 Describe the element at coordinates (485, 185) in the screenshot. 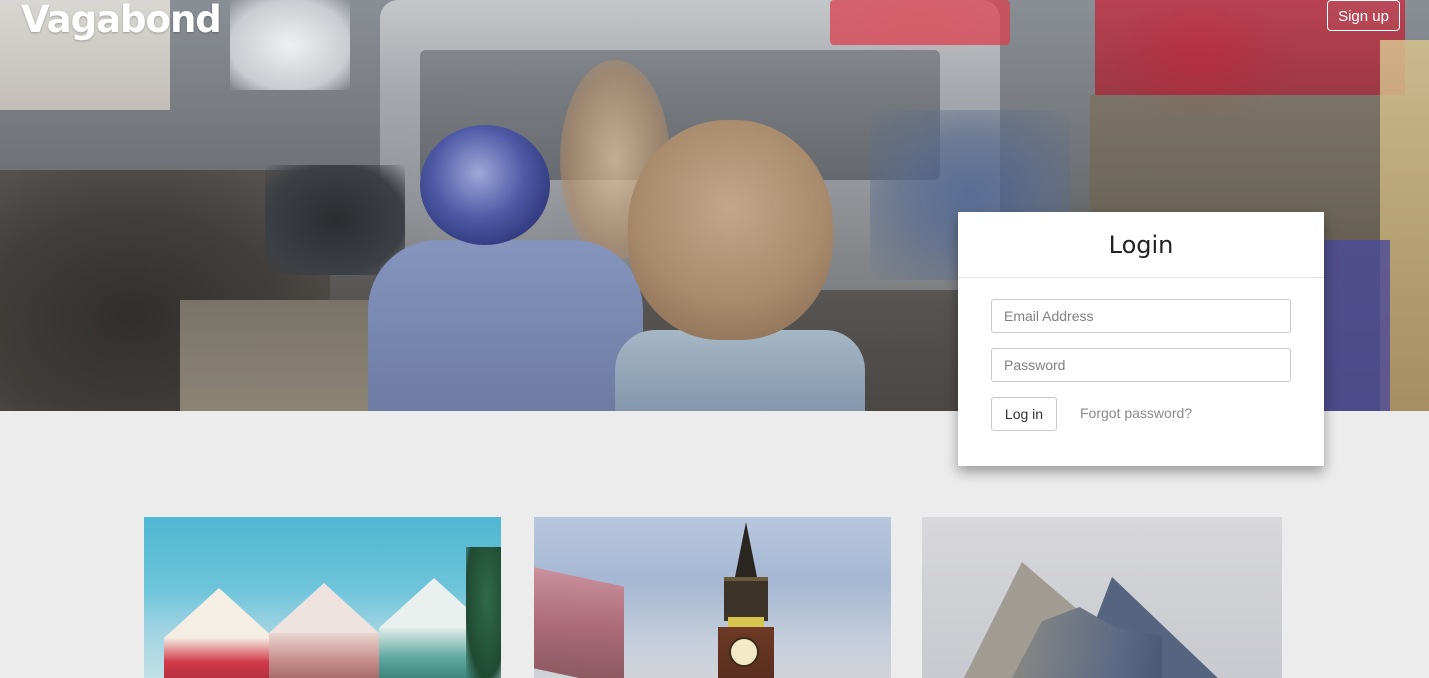

I see `hero-helmet` at that location.